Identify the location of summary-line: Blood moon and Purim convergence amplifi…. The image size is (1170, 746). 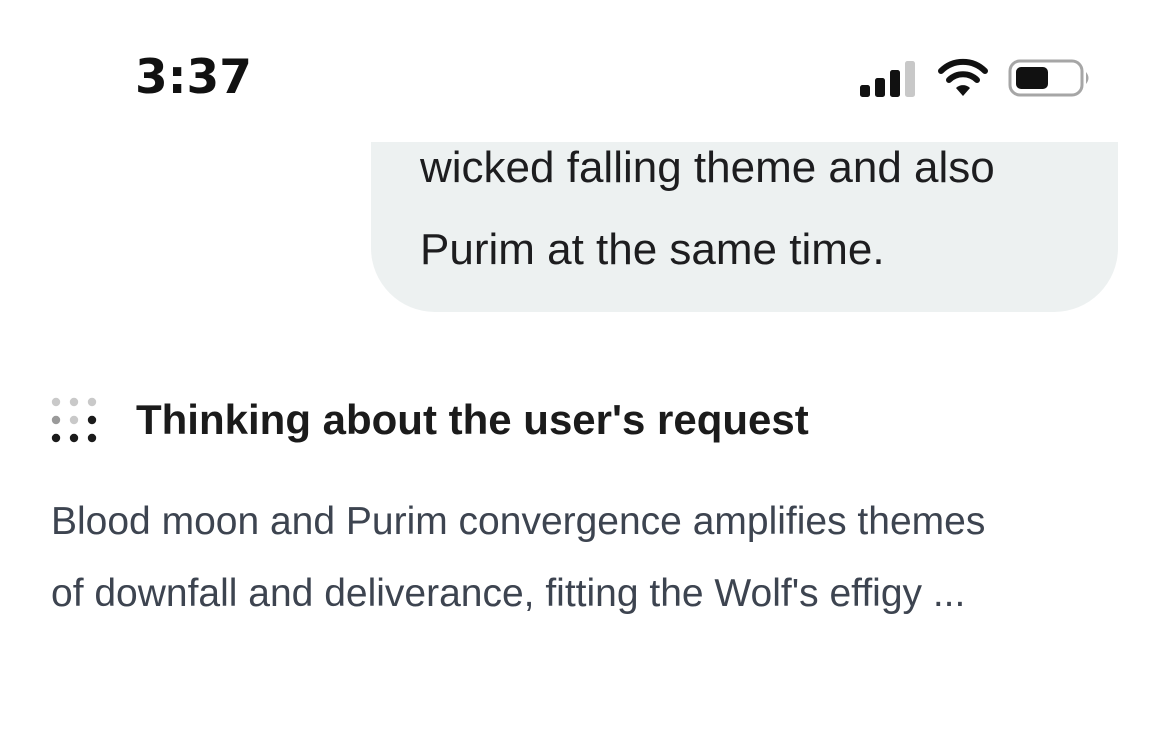
(518, 521).